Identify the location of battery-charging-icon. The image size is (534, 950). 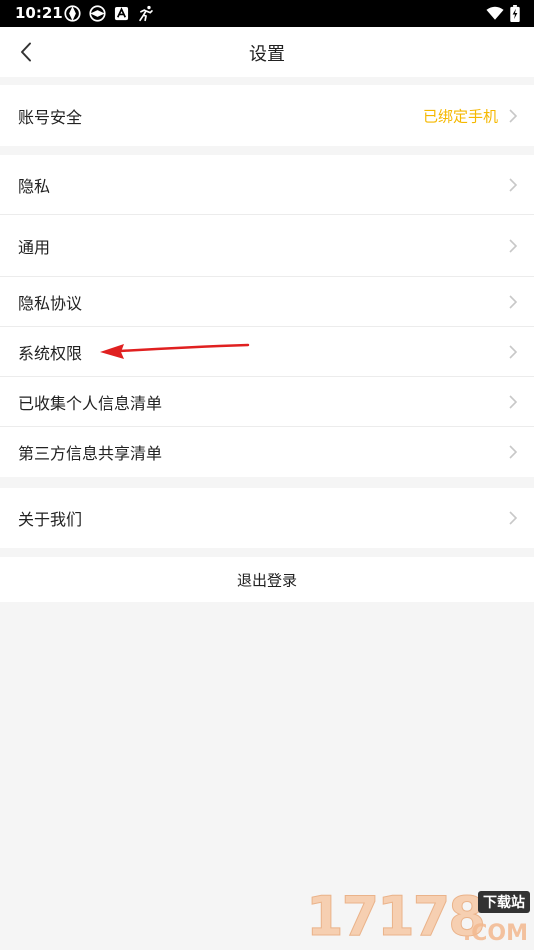
(515, 13).